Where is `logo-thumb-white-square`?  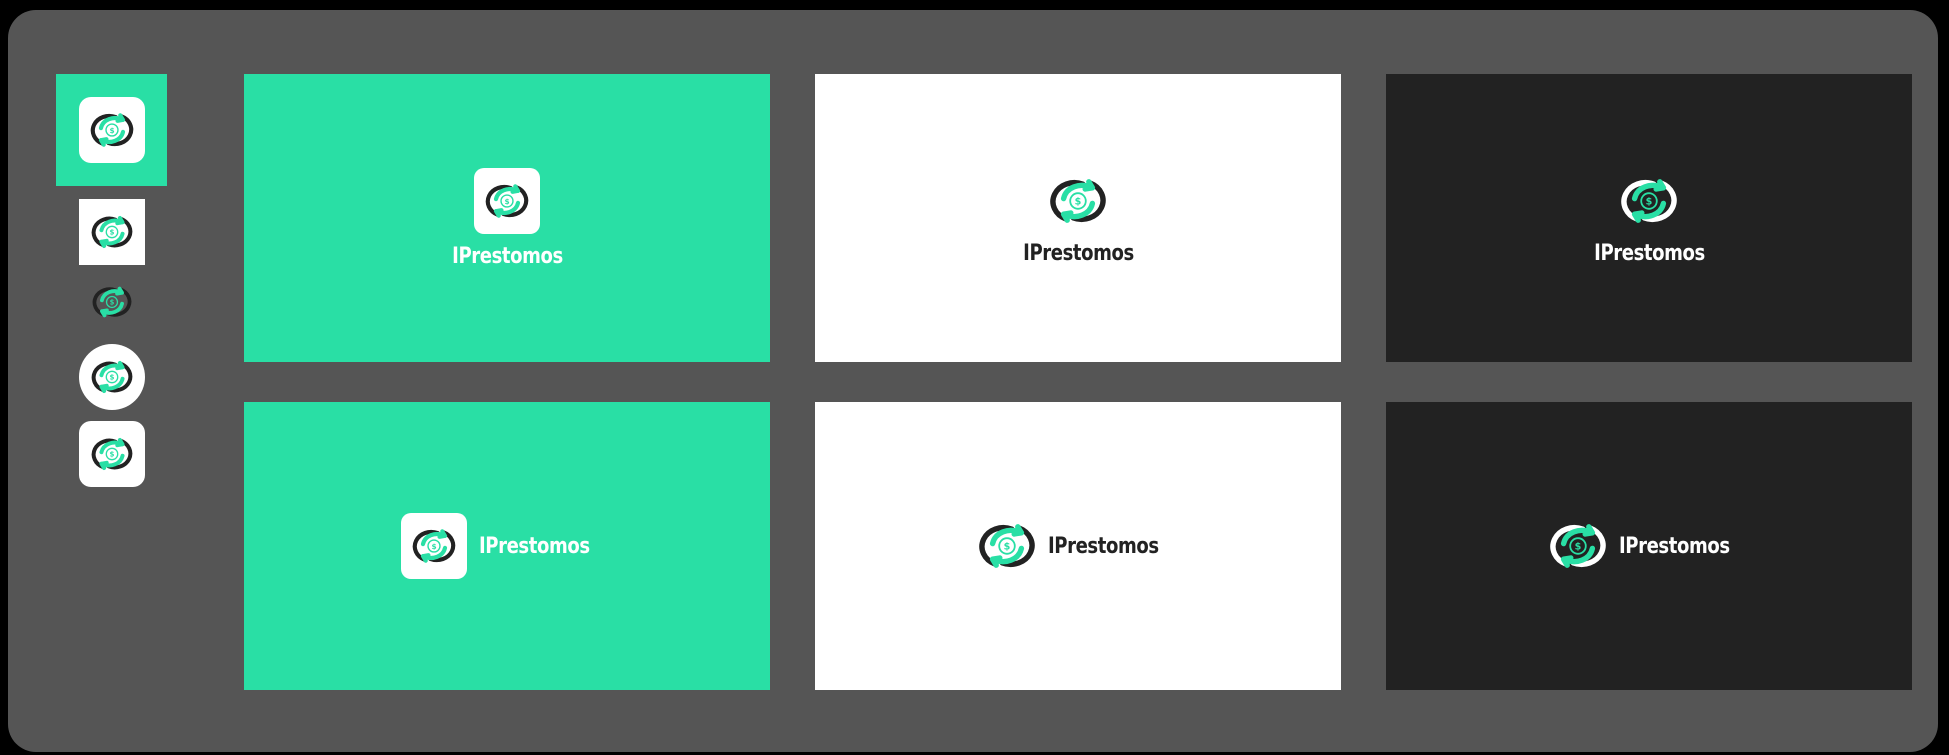
logo-thumb-white-square is located at coordinates (112, 232).